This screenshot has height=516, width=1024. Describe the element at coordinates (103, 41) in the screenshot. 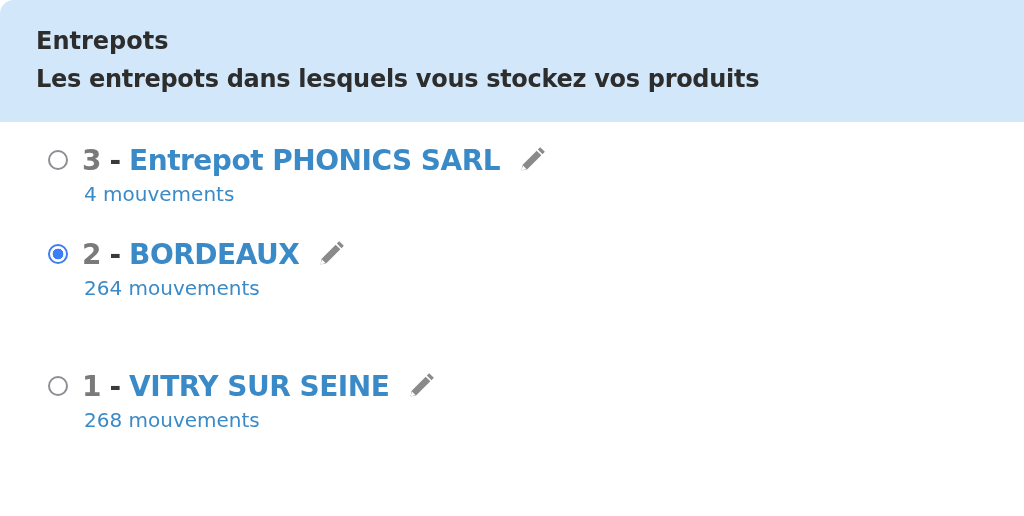

I see `header-title: Entrepots` at that location.